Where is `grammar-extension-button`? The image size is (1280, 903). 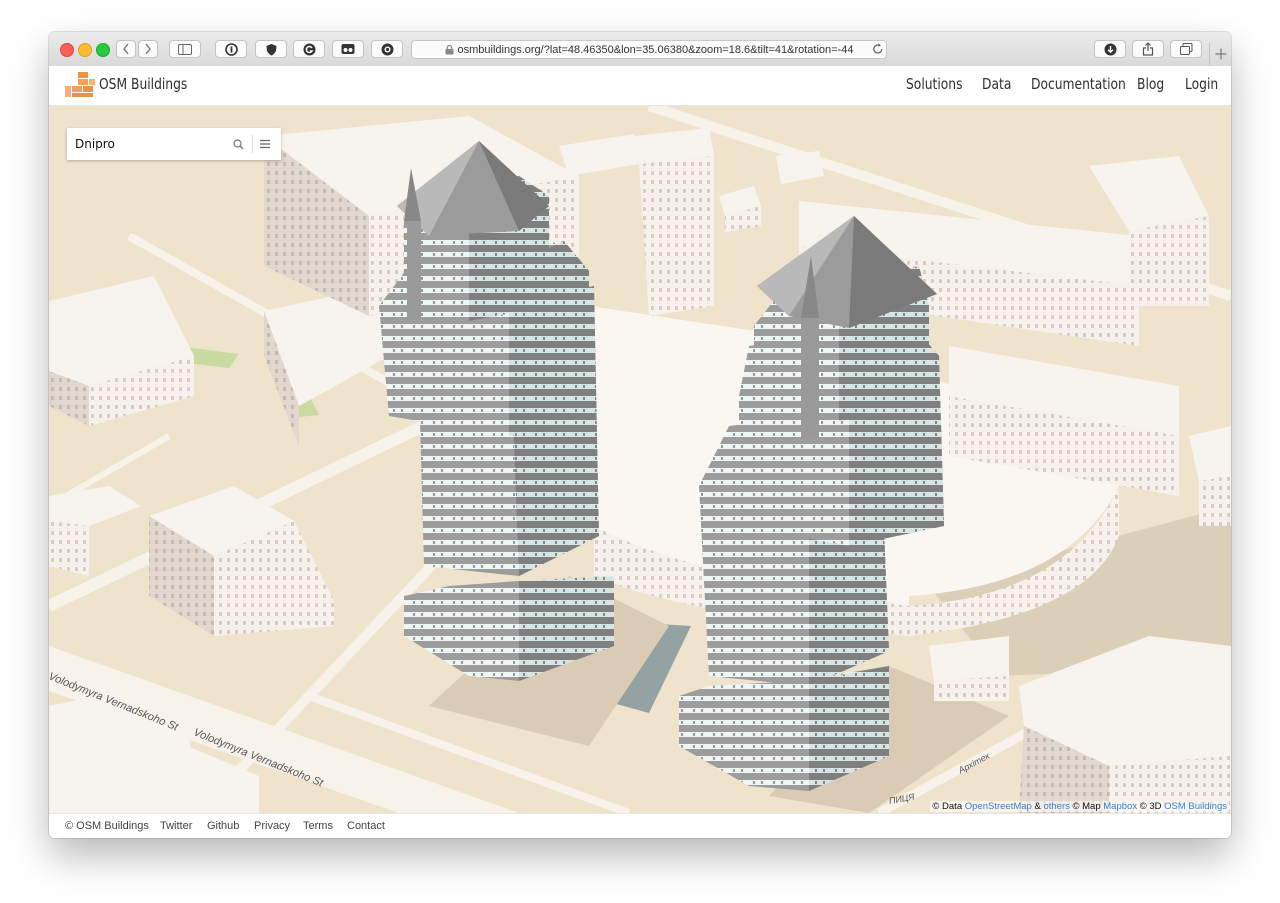 grammar-extension-button is located at coordinates (309, 49).